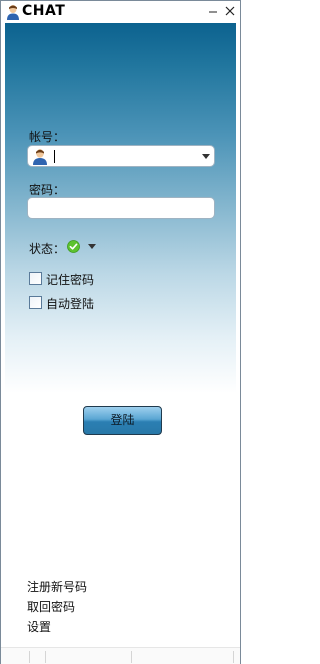  Describe the element at coordinates (47, 137) in the screenshot. I see `account-label: 帐号：` at that location.